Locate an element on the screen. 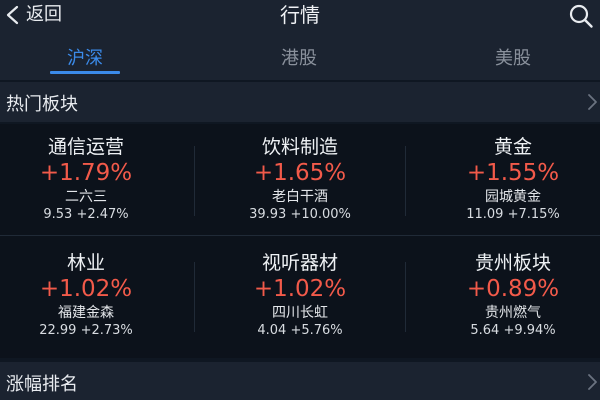 The height and width of the screenshot is (400, 600). leading-stock: 二六三 is located at coordinates (86, 197).